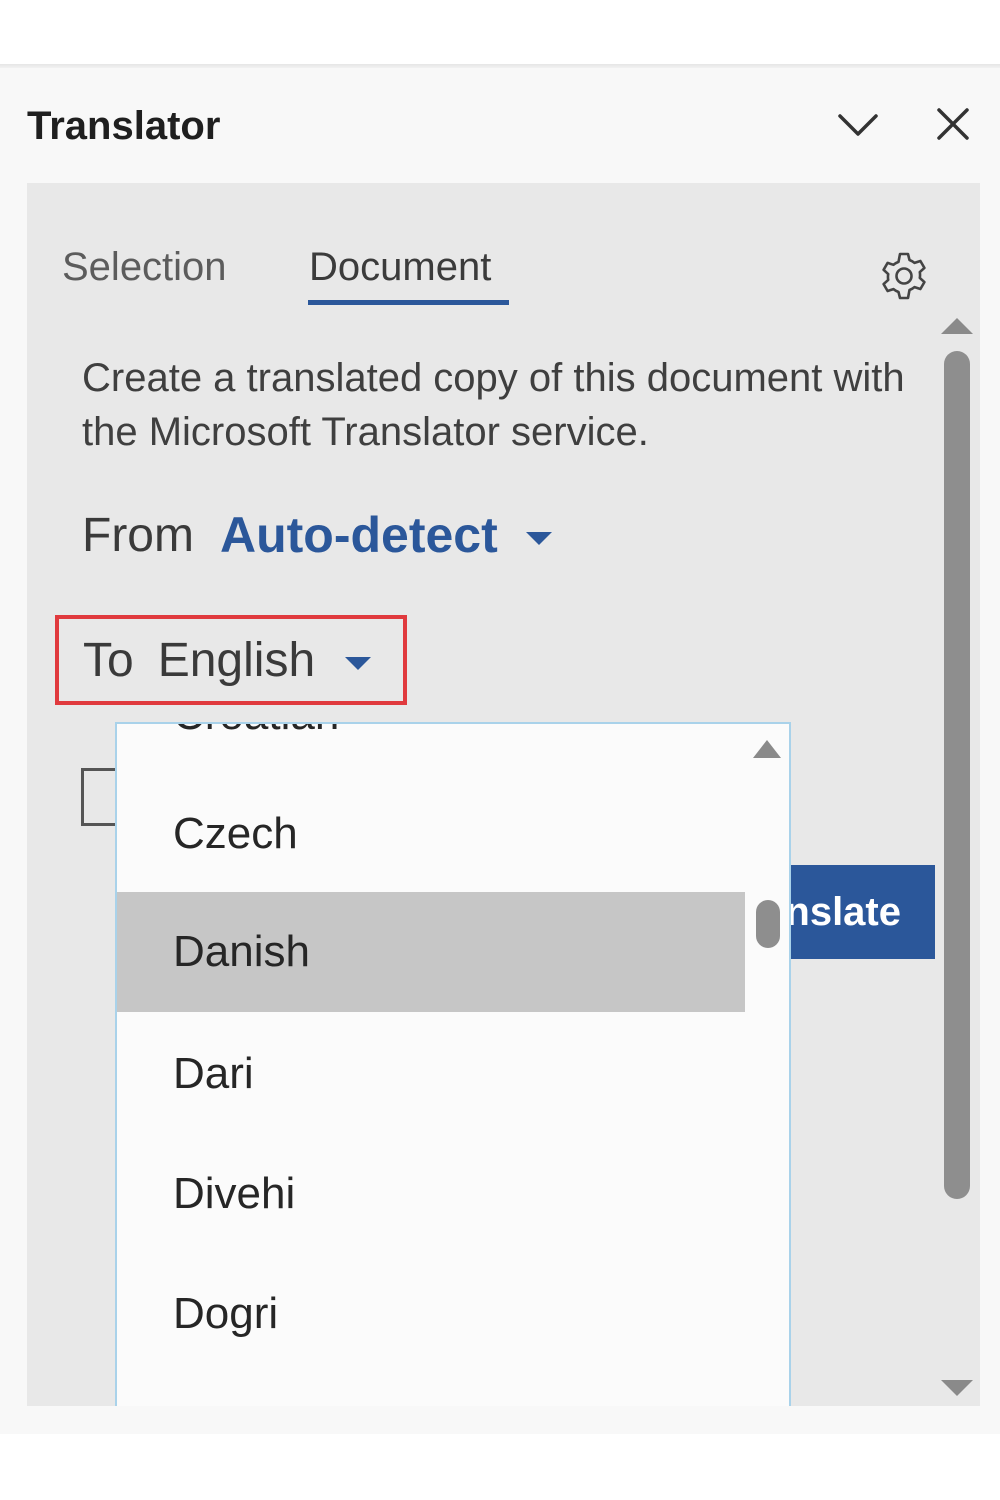 The height and width of the screenshot is (1500, 1000). What do you see at coordinates (358, 535) in the screenshot?
I see `from-language-value: Auto-detect` at bounding box center [358, 535].